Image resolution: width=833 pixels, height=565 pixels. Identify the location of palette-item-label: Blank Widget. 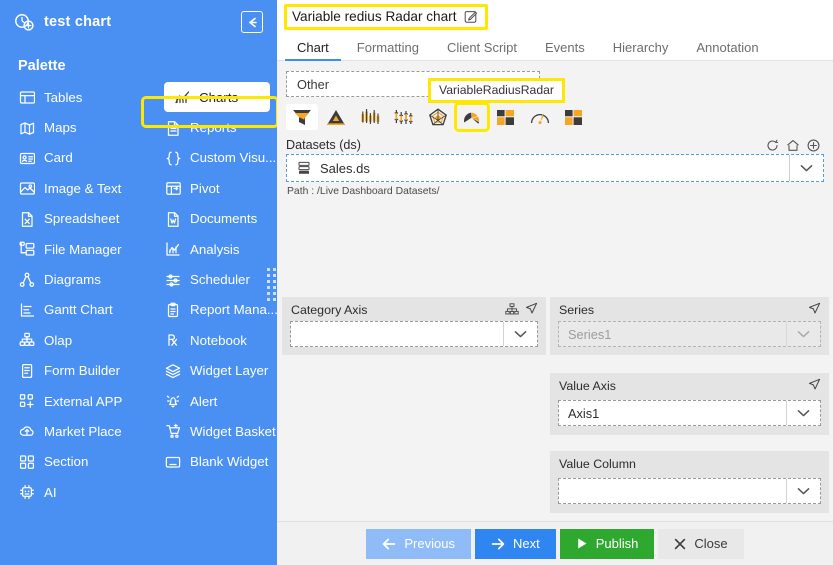
(229, 462).